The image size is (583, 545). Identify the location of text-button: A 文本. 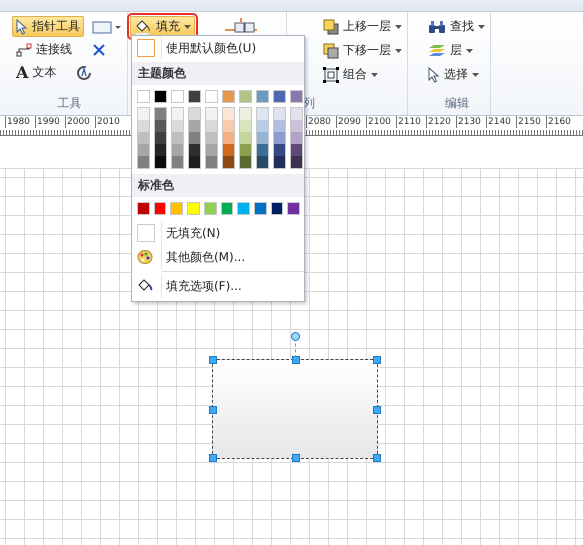
(36, 72).